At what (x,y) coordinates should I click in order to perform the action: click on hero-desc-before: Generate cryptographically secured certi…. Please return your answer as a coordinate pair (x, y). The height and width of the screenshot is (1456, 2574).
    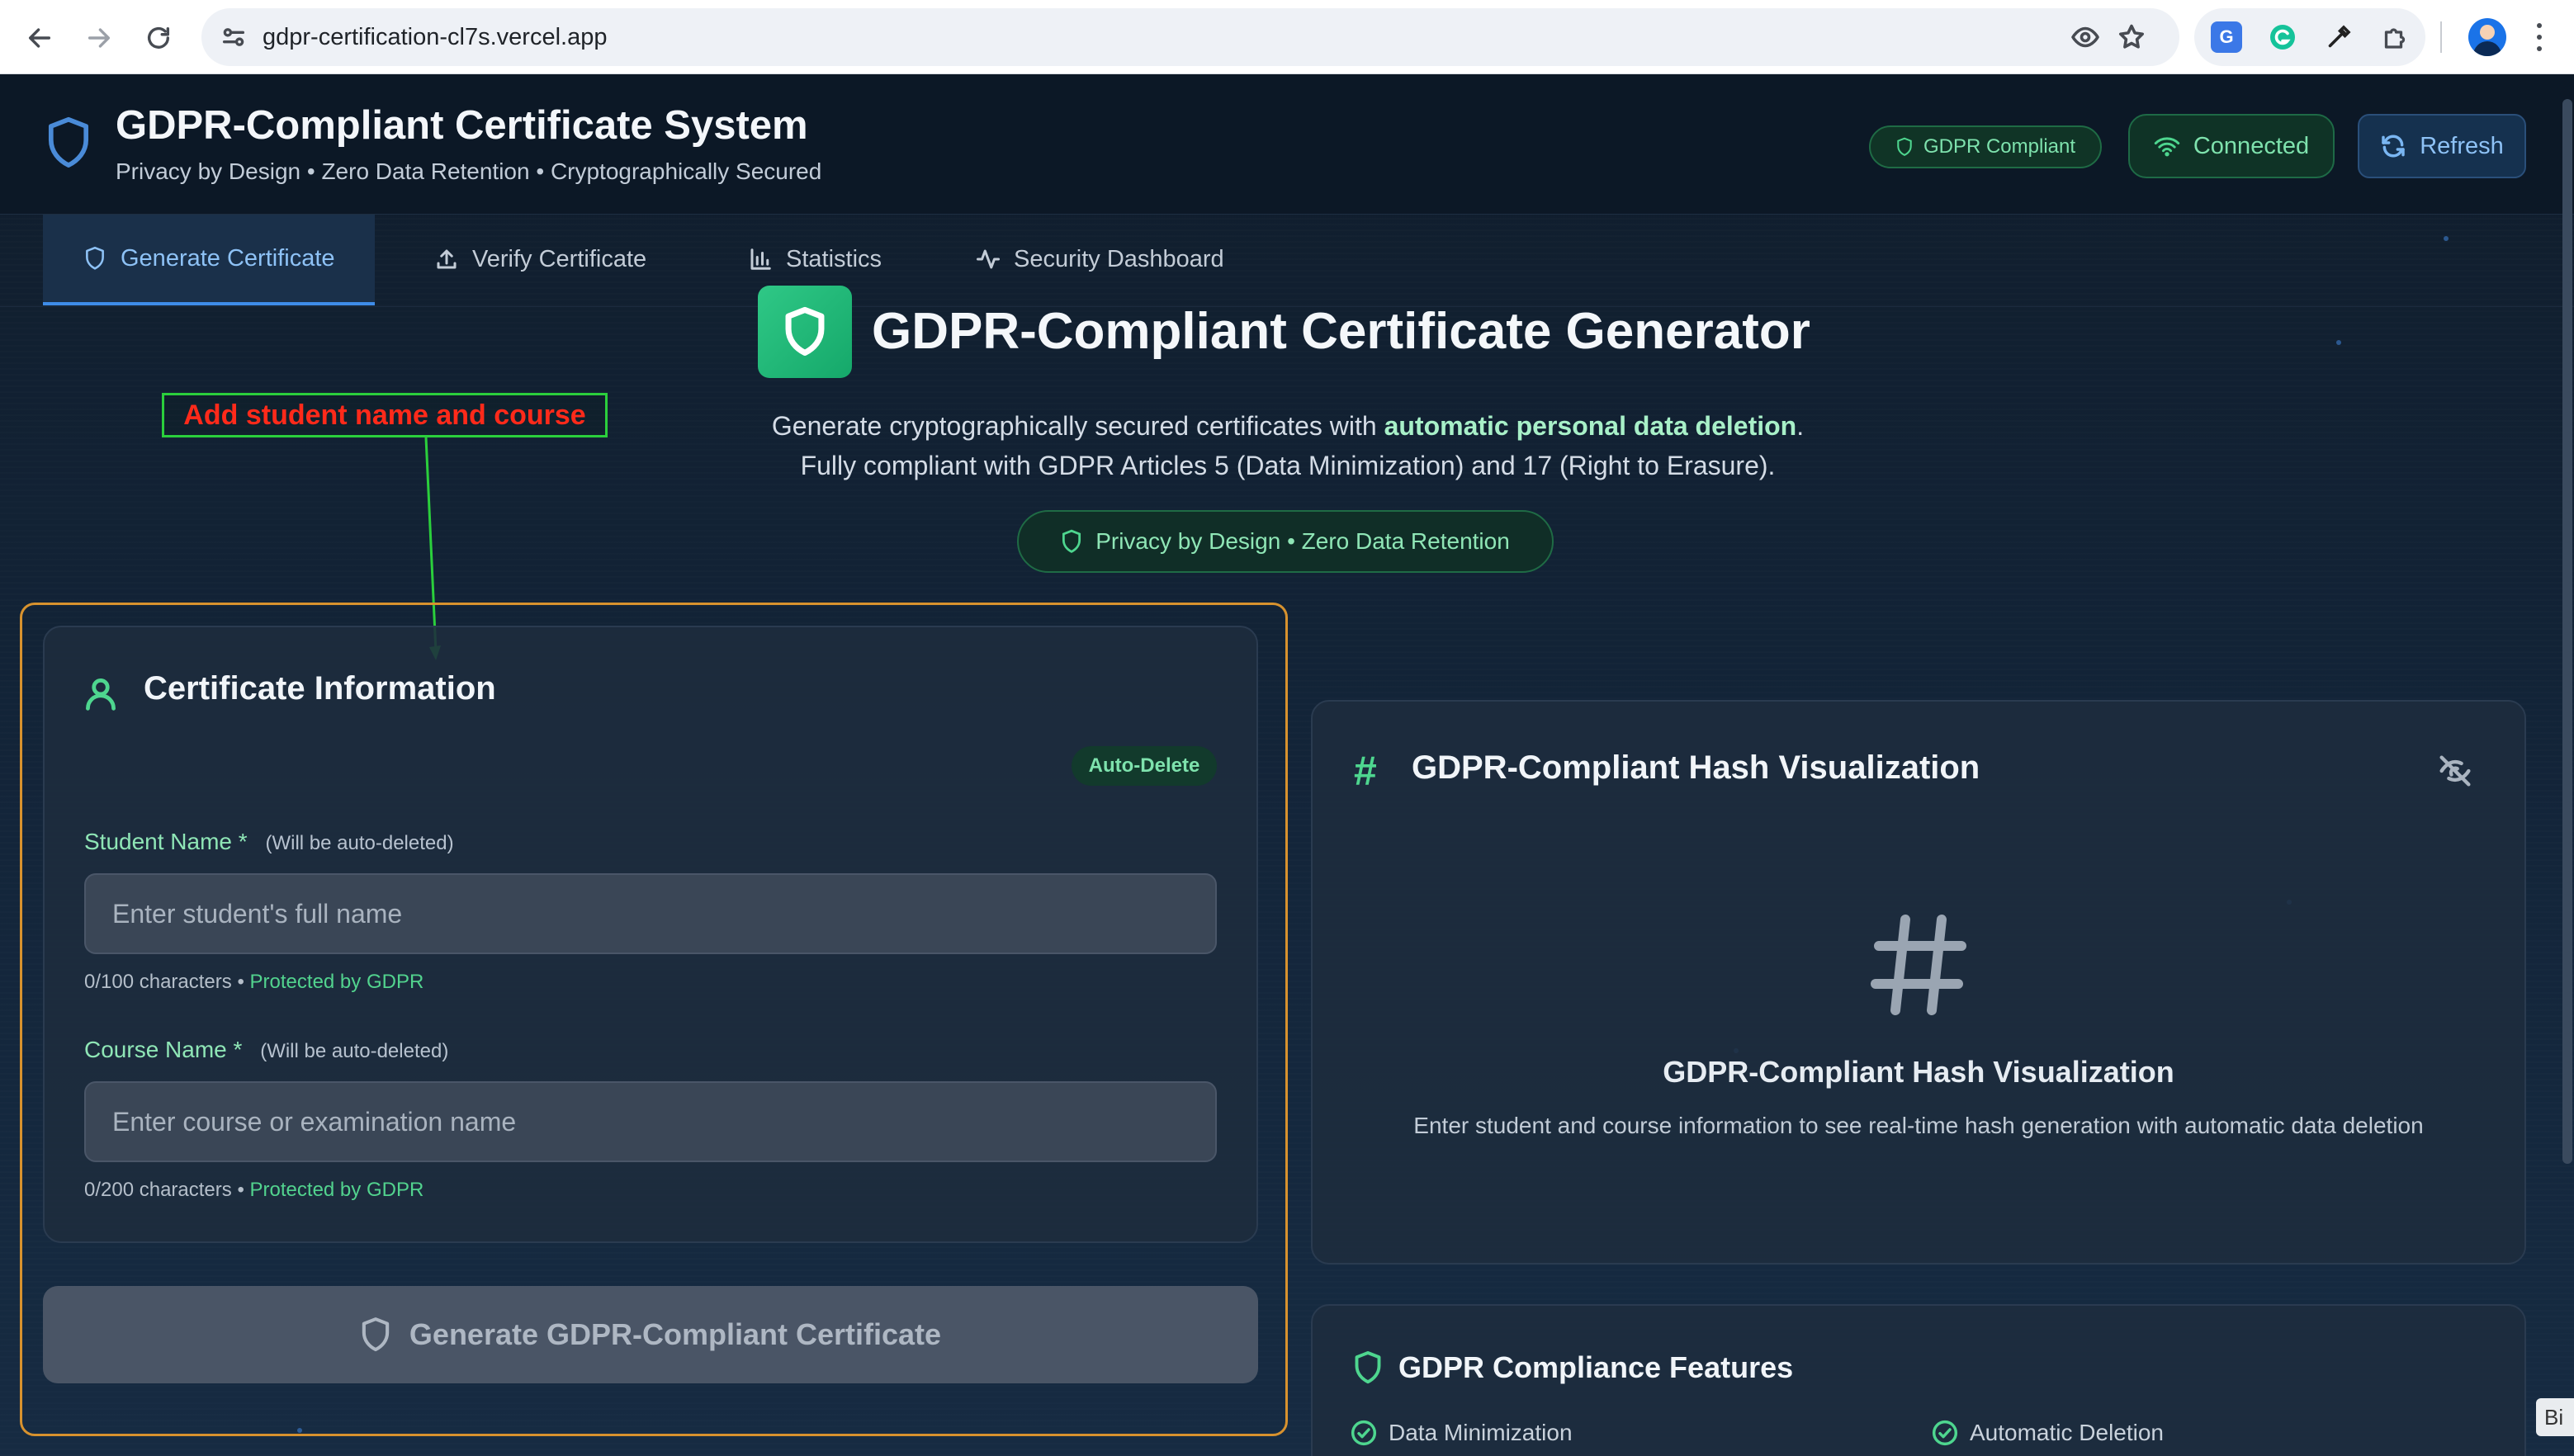
    Looking at the image, I should click on (1077, 426).